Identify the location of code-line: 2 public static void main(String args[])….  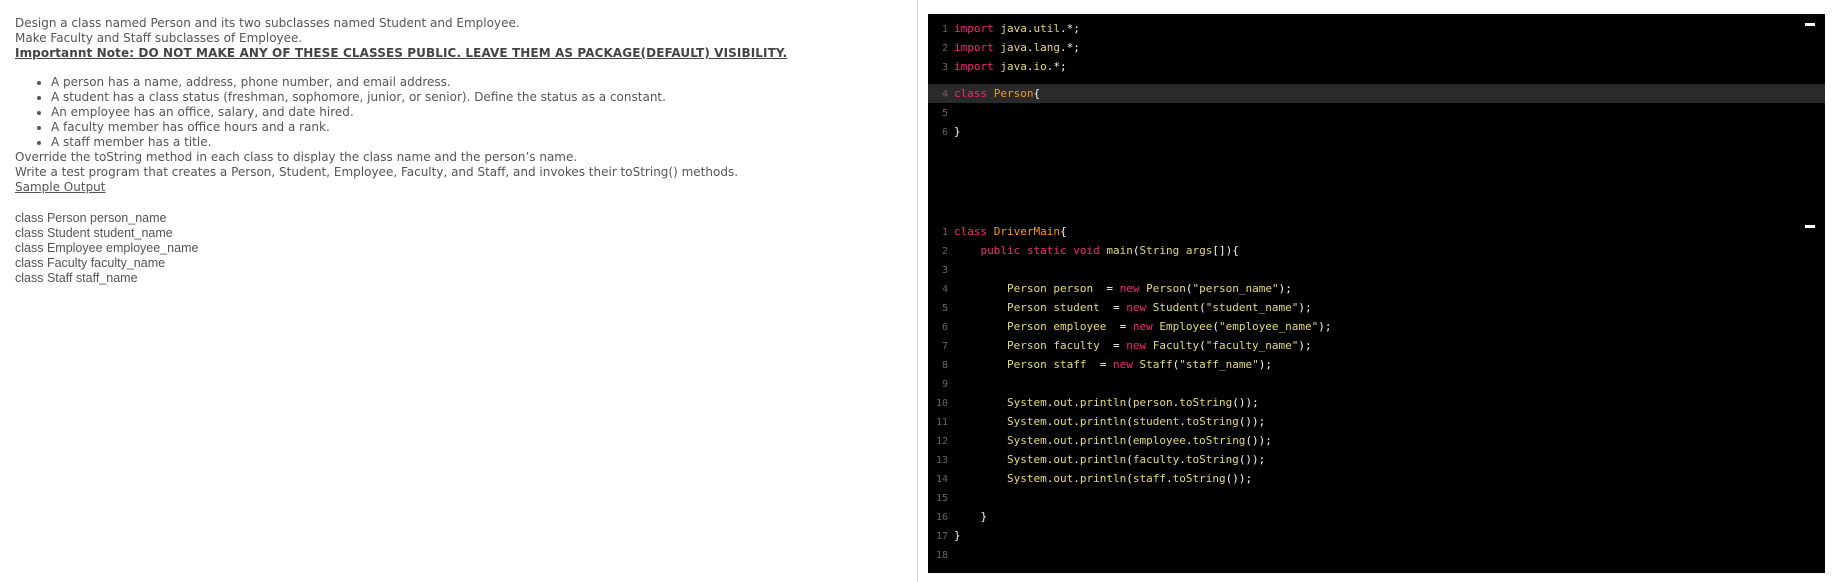
(1376, 250).